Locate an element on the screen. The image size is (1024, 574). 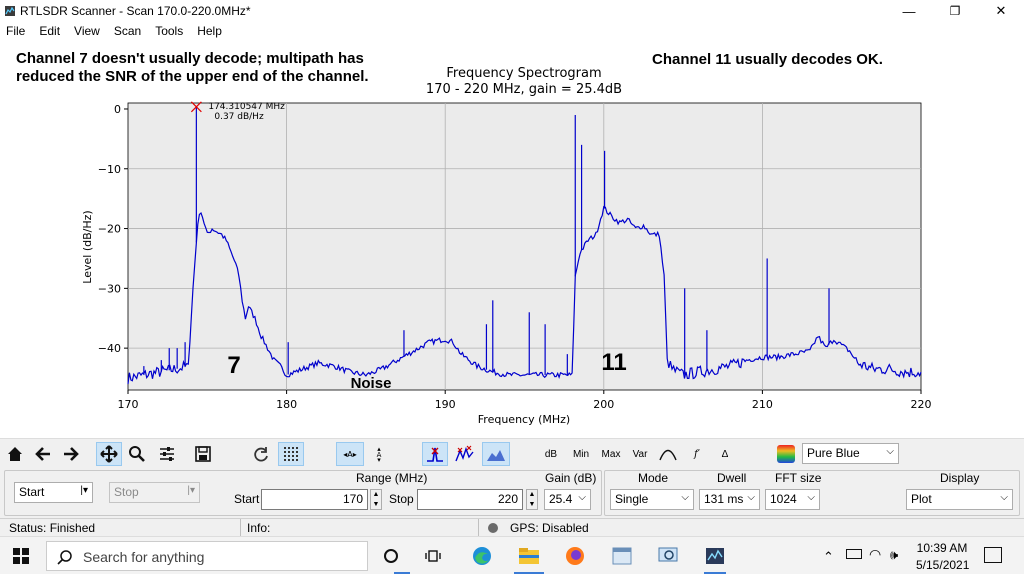
autorange-y-icon: ▴ A ▾ is located at coordinates (379, 454).